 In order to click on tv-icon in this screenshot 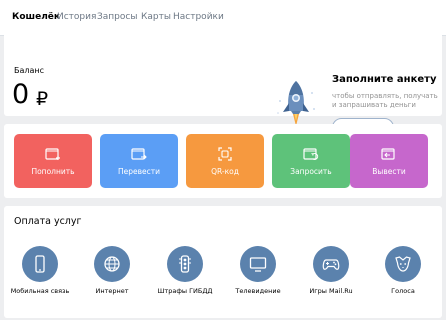, I will do `click(258, 264)`.